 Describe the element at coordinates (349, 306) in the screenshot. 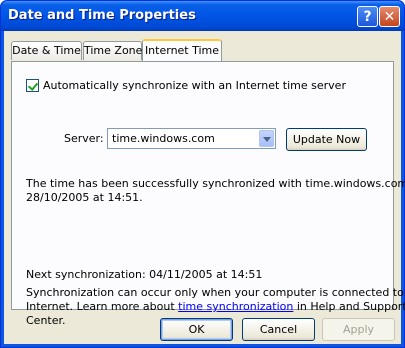

I see `note-text-after: in Help and Support` at that location.